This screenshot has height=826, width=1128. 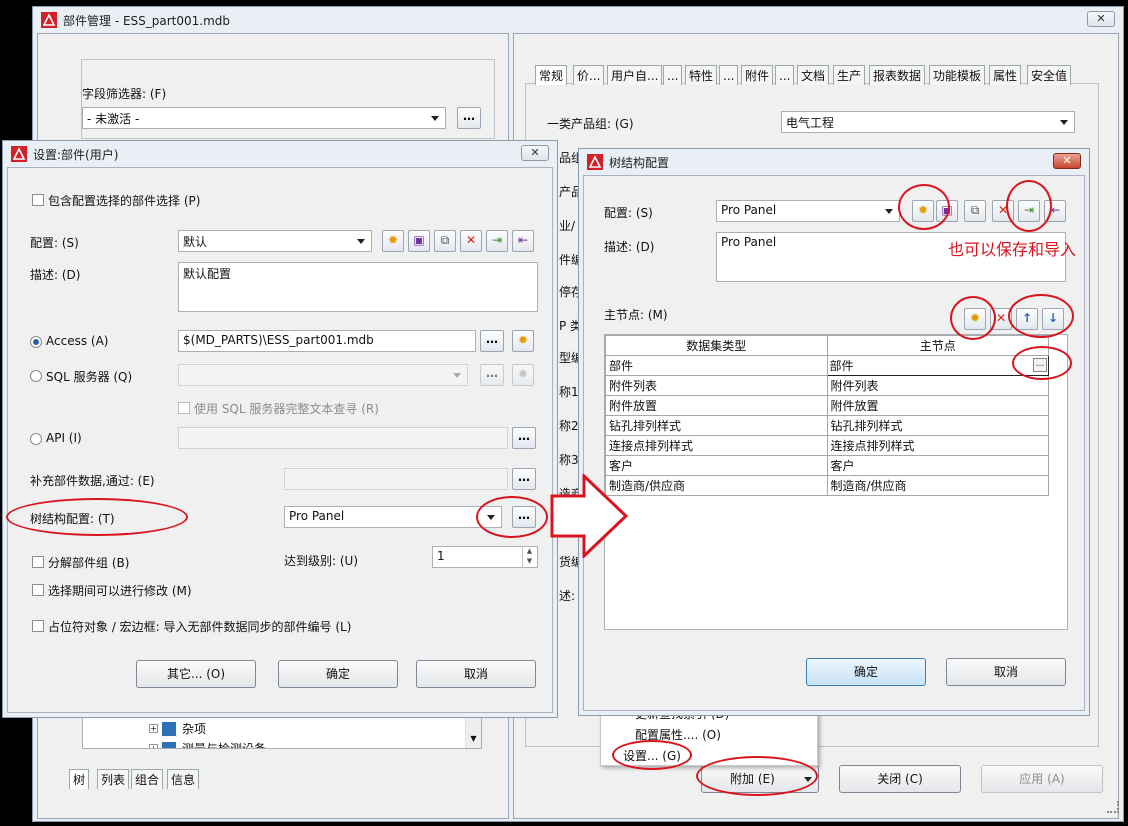 I want to click on supplement-input, so click(x=396, y=479).